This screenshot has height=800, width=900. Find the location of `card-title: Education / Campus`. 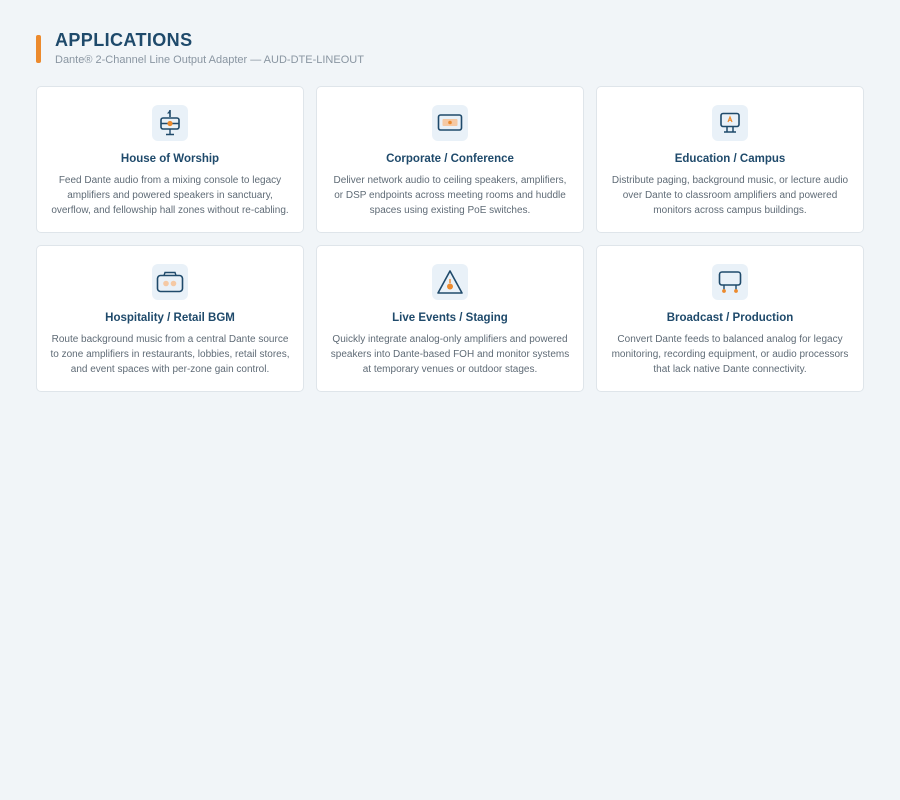

card-title: Education / Campus is located at coordinates (730, 159).